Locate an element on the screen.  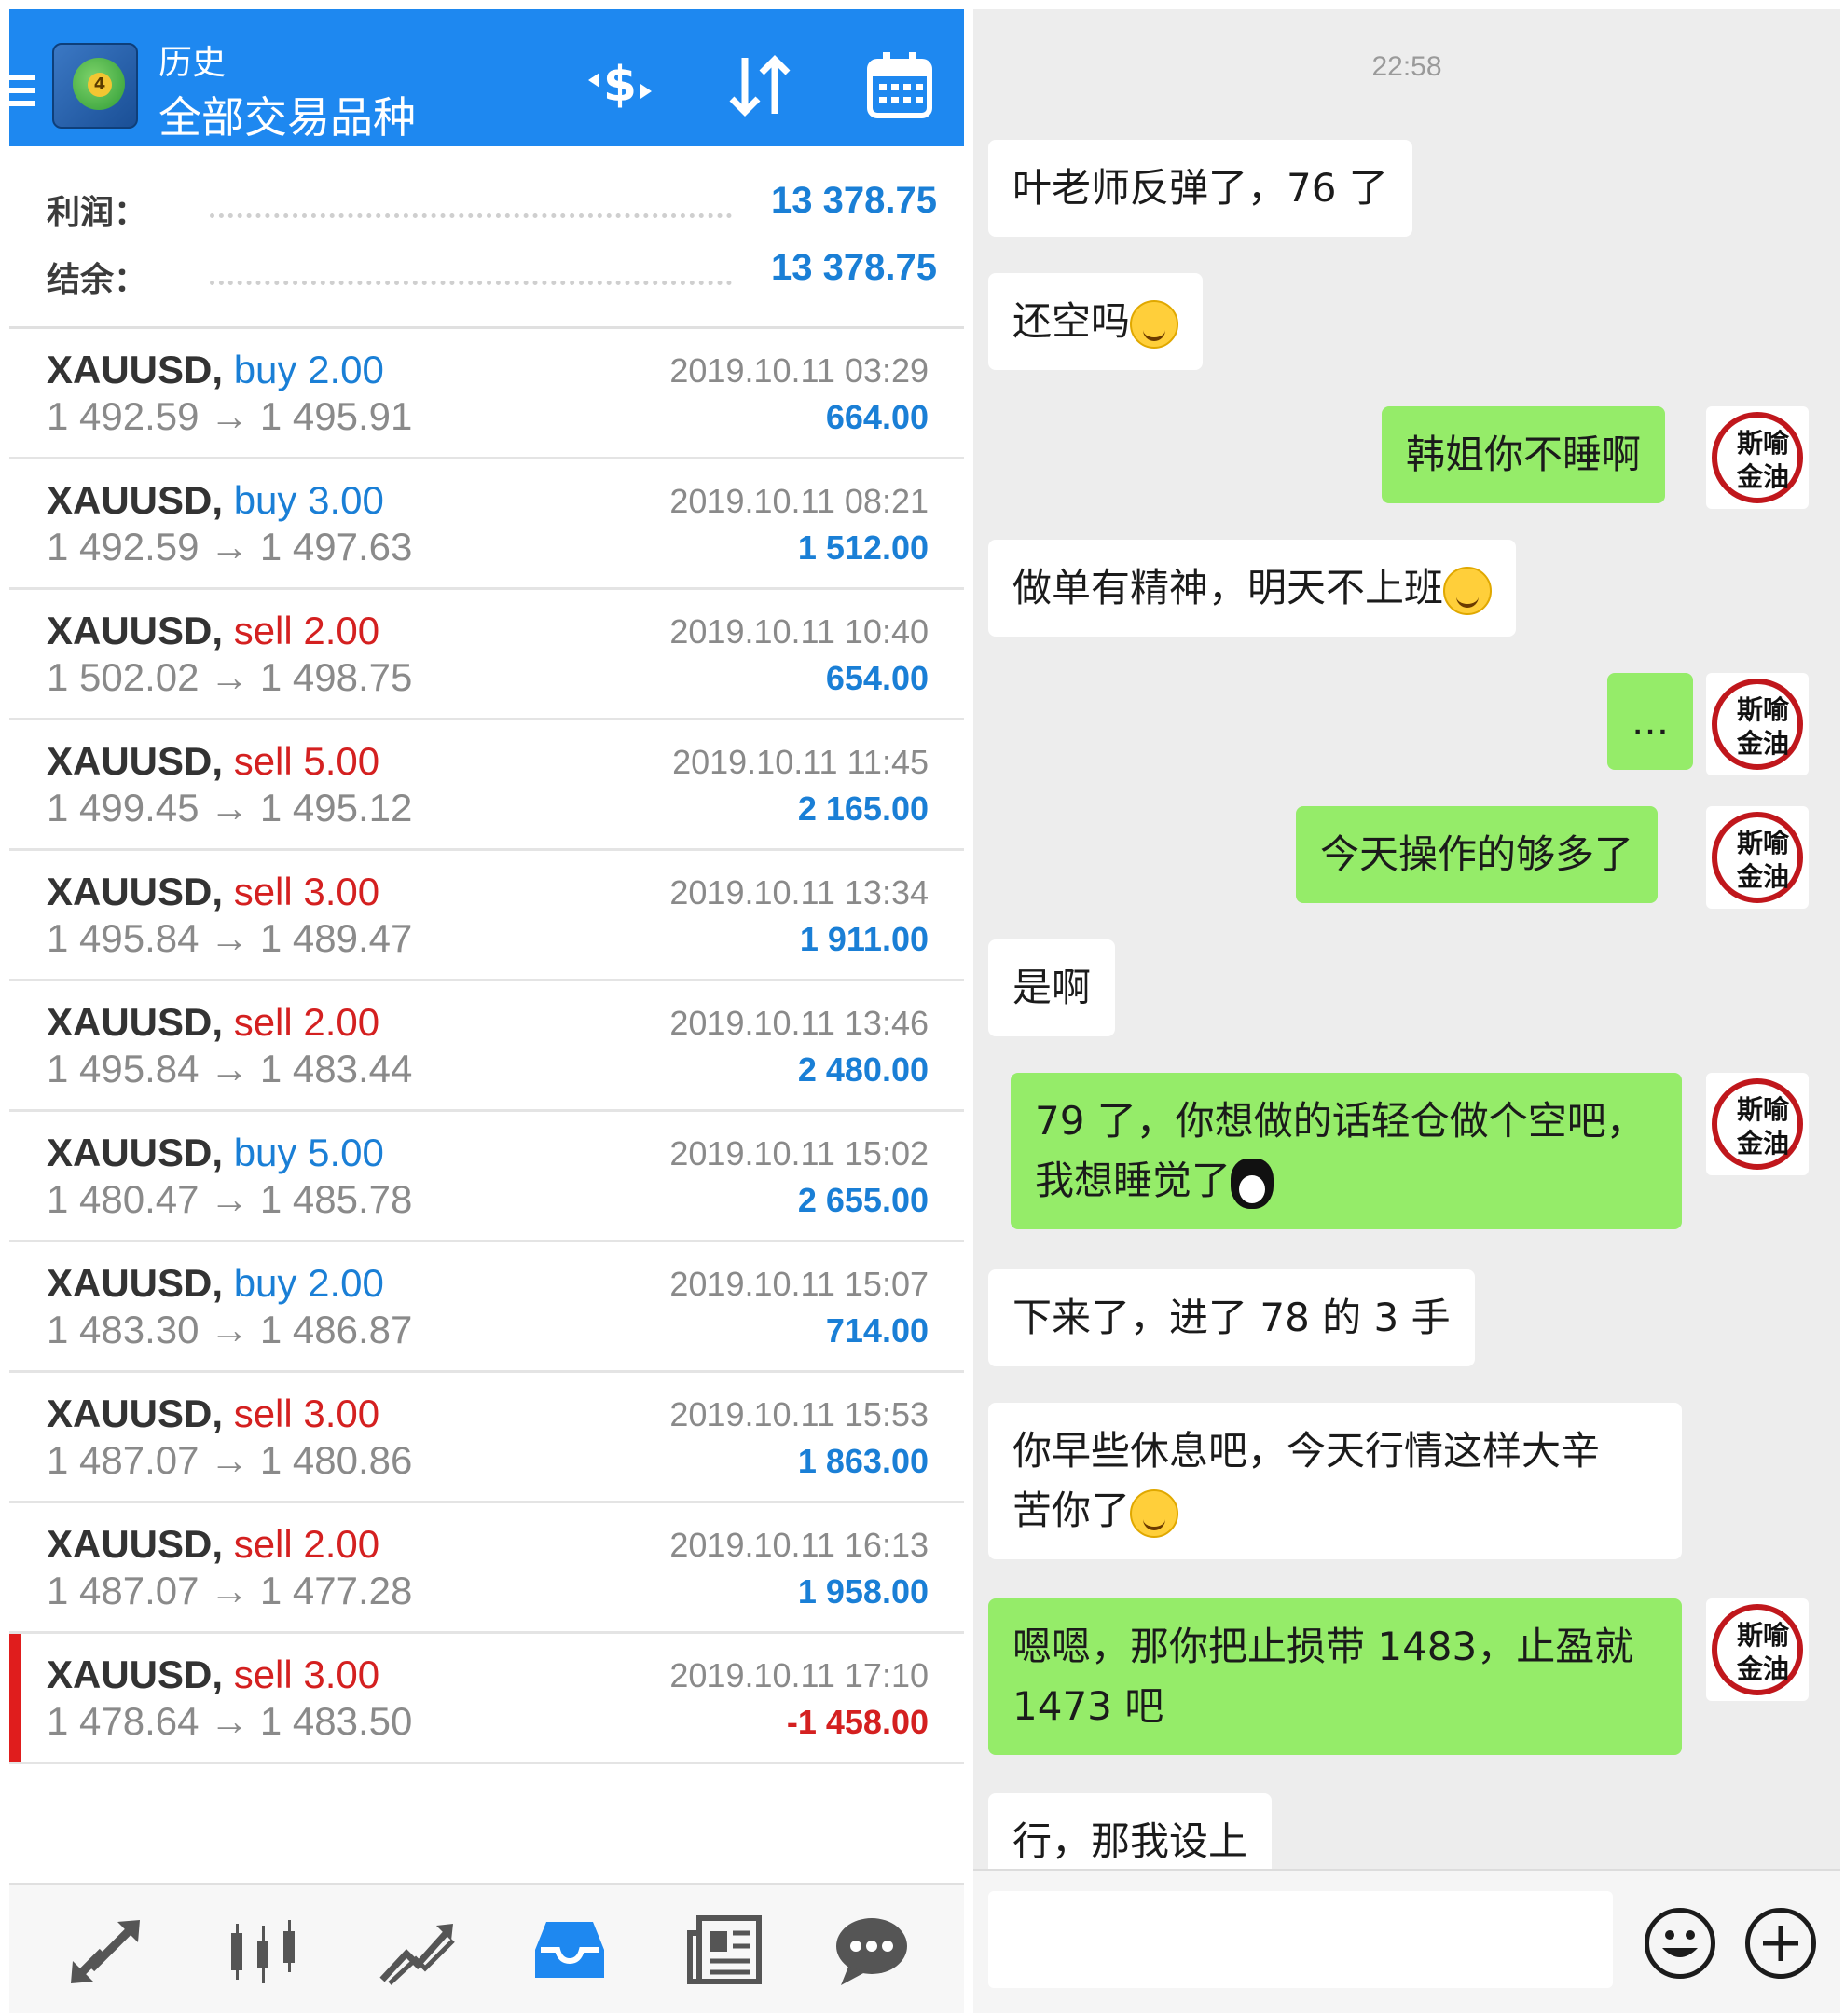
message-bubble: 79 了，你想做的话轻仓做个空吧， 我想睡觉了 is located at coordinates (1346, 1151).